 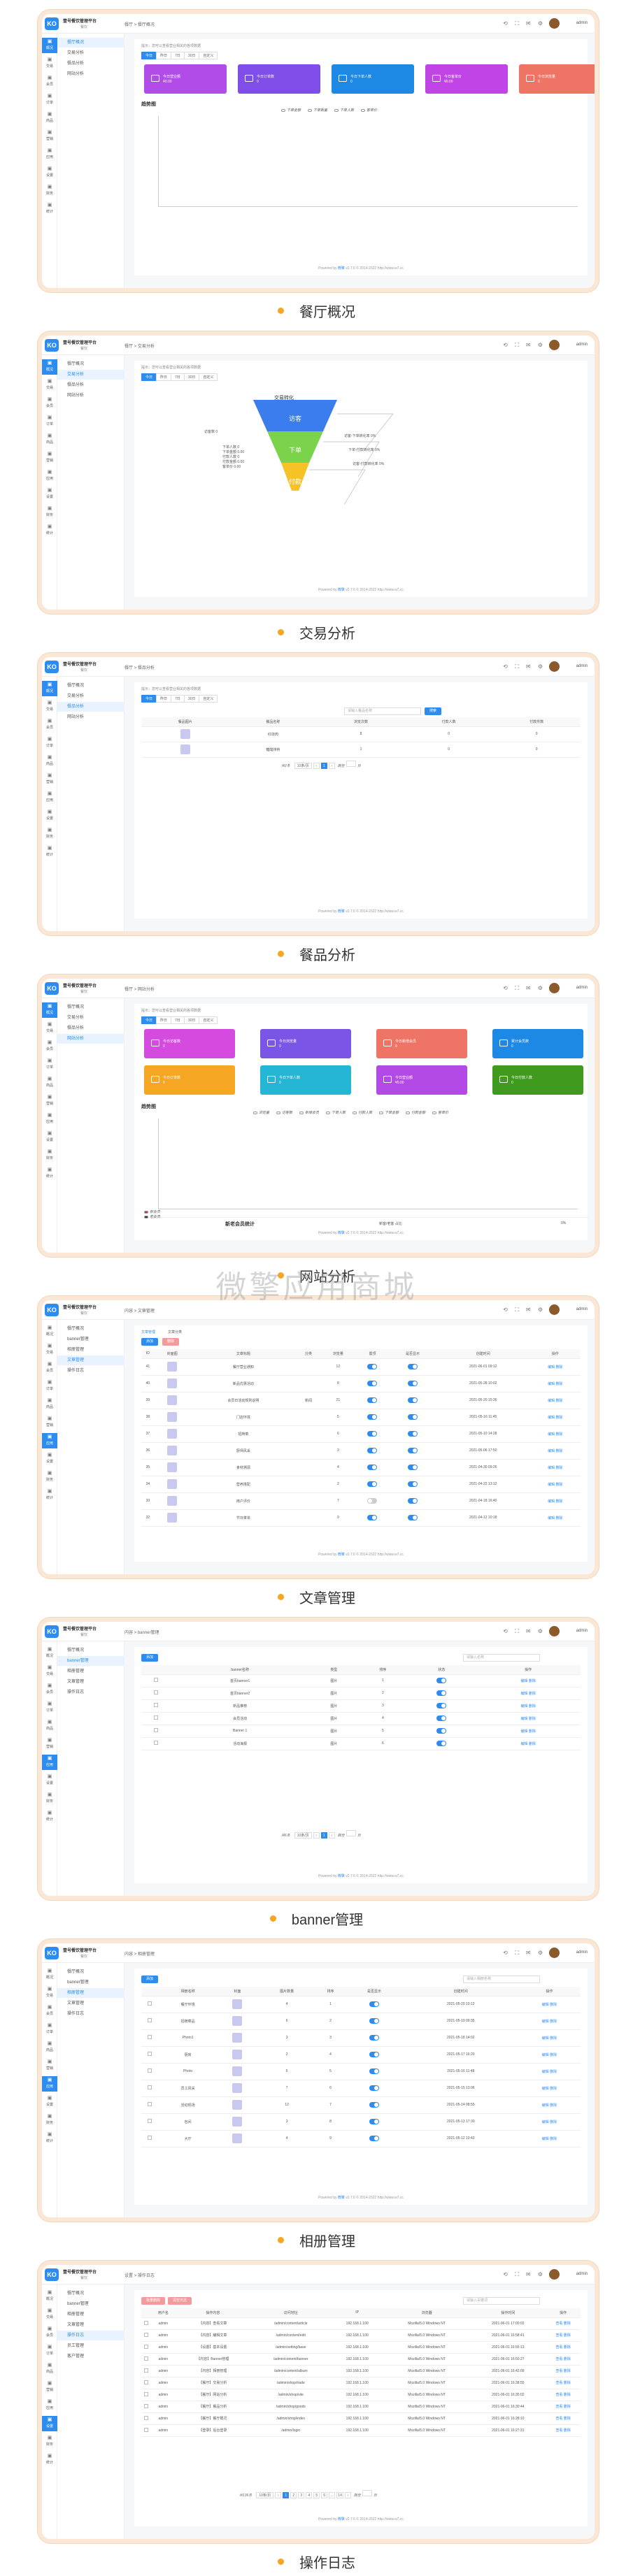 What do you see at coordinates (508, 2313) in the screenshot?
I see `column-header: 操作时间` at bounding box center [508, 2313].